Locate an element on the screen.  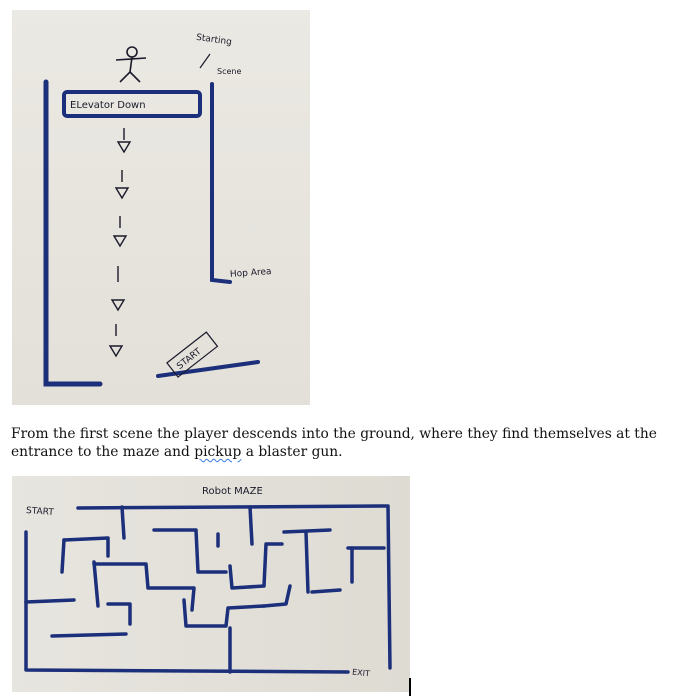
label-maze-title: Robot MAZE is located at coordinates (232, 491).